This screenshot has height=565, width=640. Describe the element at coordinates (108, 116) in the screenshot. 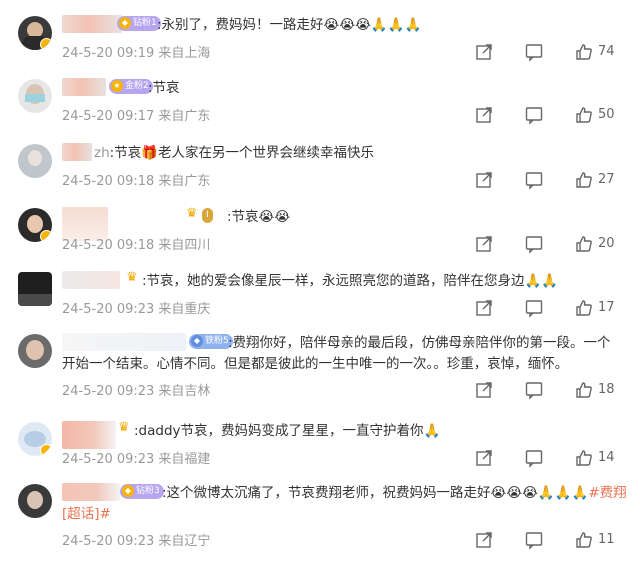

I see `timestamp: 24-5-20 09:17` at that location.